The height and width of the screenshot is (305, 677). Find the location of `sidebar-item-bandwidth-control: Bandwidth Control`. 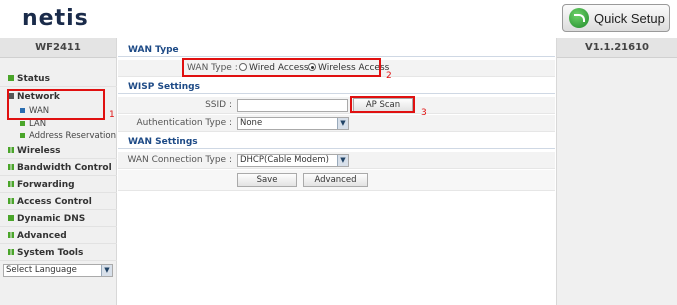

sidebar-item-bandwidth-control: Bandwidth Control is located at coordinates (58, 168).